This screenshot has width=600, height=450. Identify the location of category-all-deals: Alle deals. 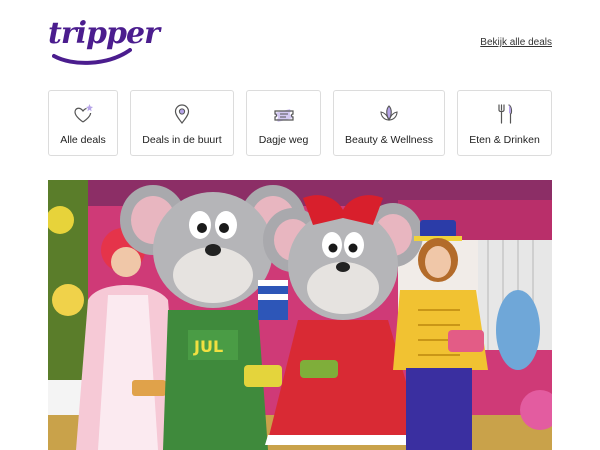
(83, 123).